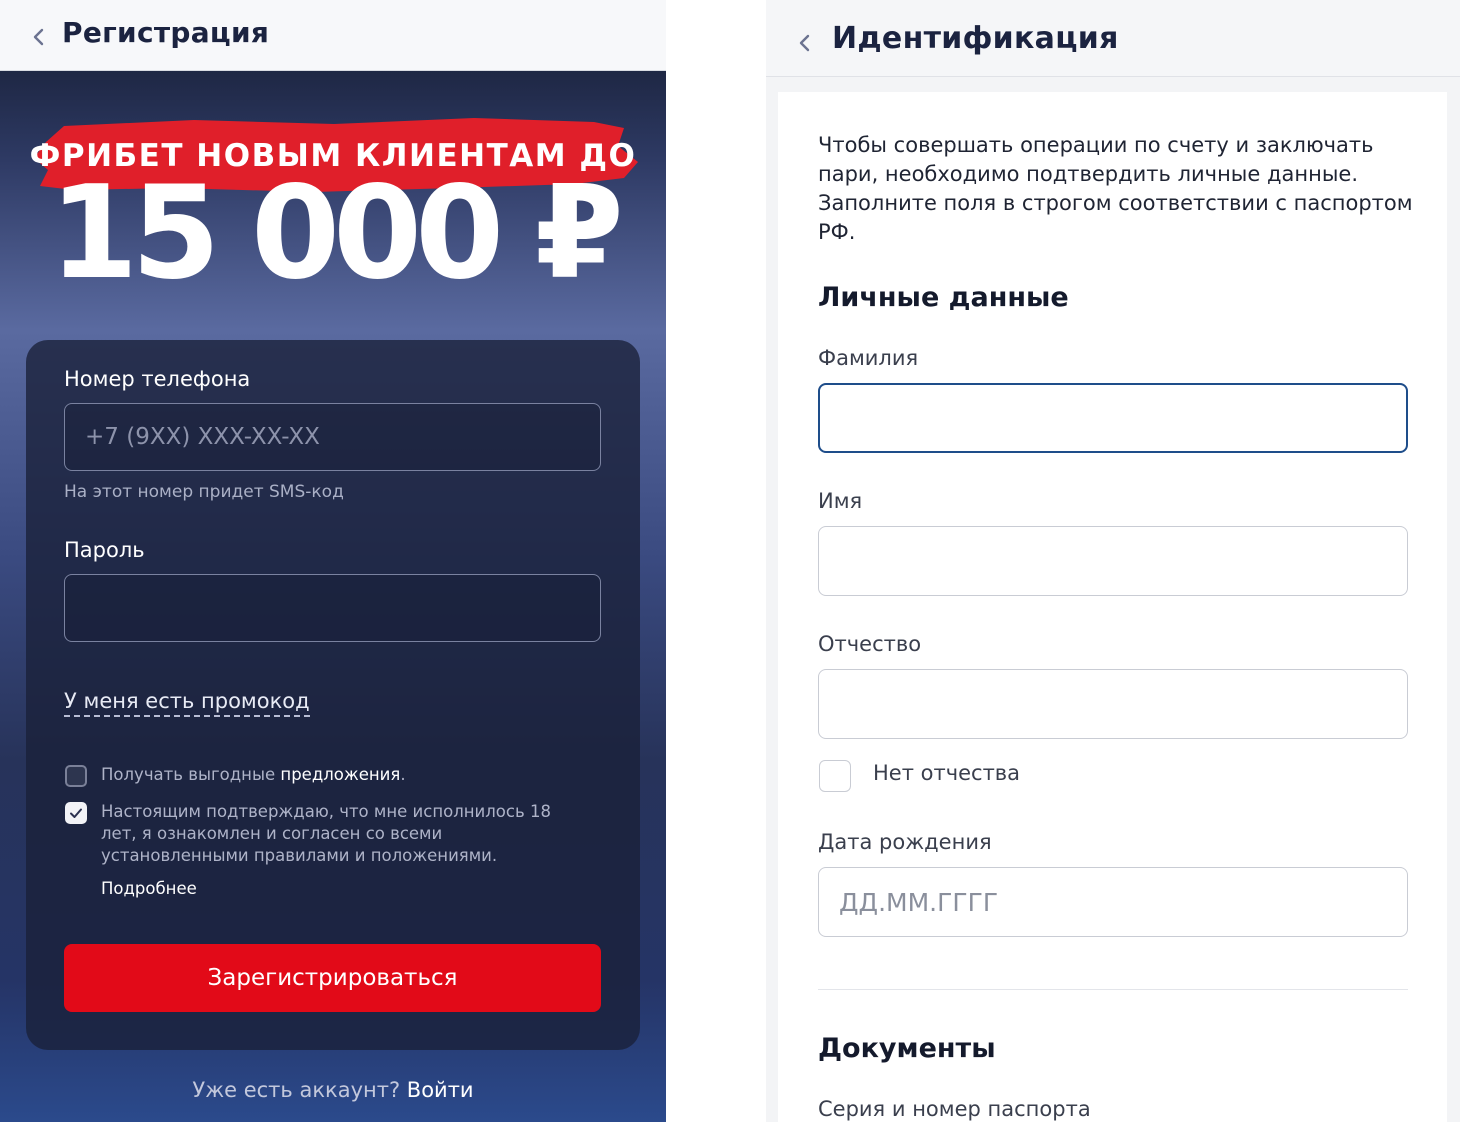 The height and width of the screenshot is (1122, 1460). Describe the element at coordinates (333, 35) in the screenshot. I see `registration-header: Регистрация` at that location.